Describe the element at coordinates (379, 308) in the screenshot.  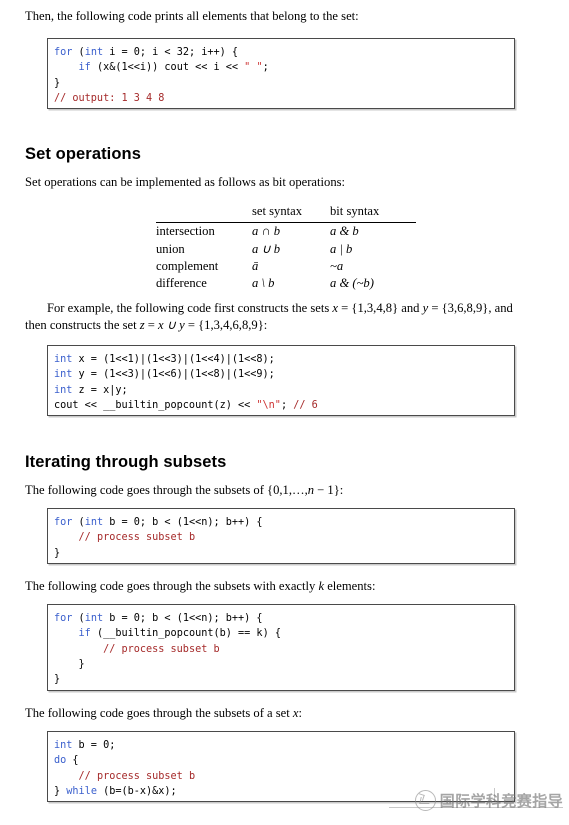
I see `example-text-2: = {1,3,4,8} and` at that location.